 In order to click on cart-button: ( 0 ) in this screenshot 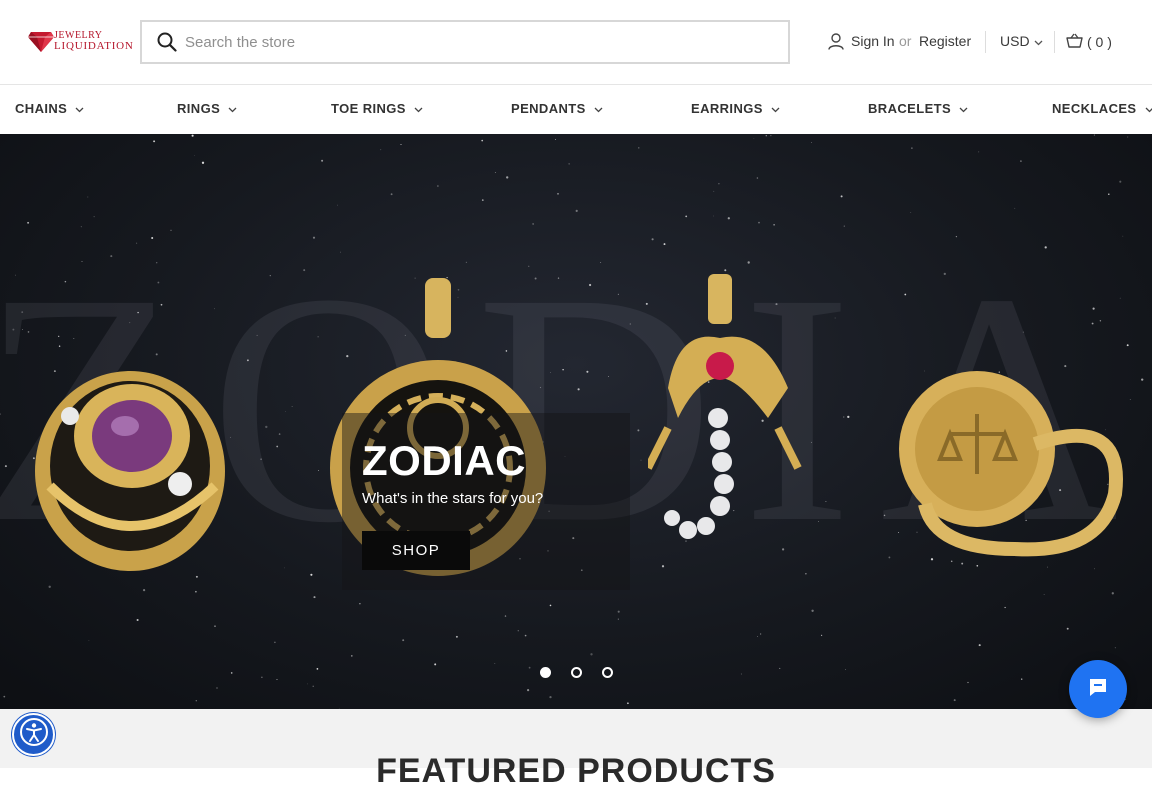, I will do `click(1089, 42)`.